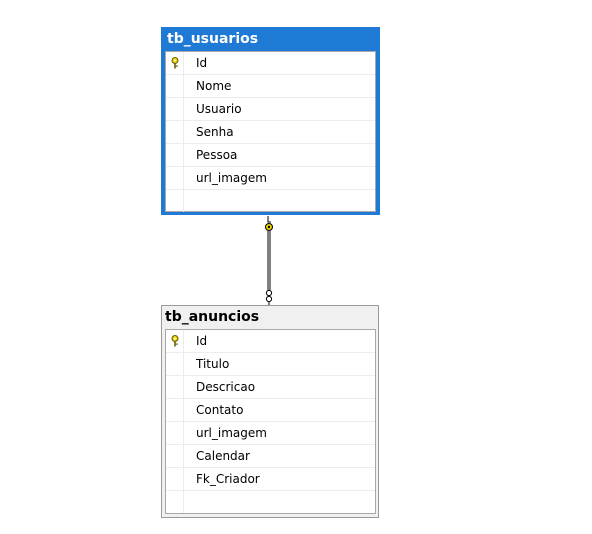 The image size is (592, 534). Describe the element at coordinates (219, 109) in the screenshot. I see `column-name: Usuario` at that location.